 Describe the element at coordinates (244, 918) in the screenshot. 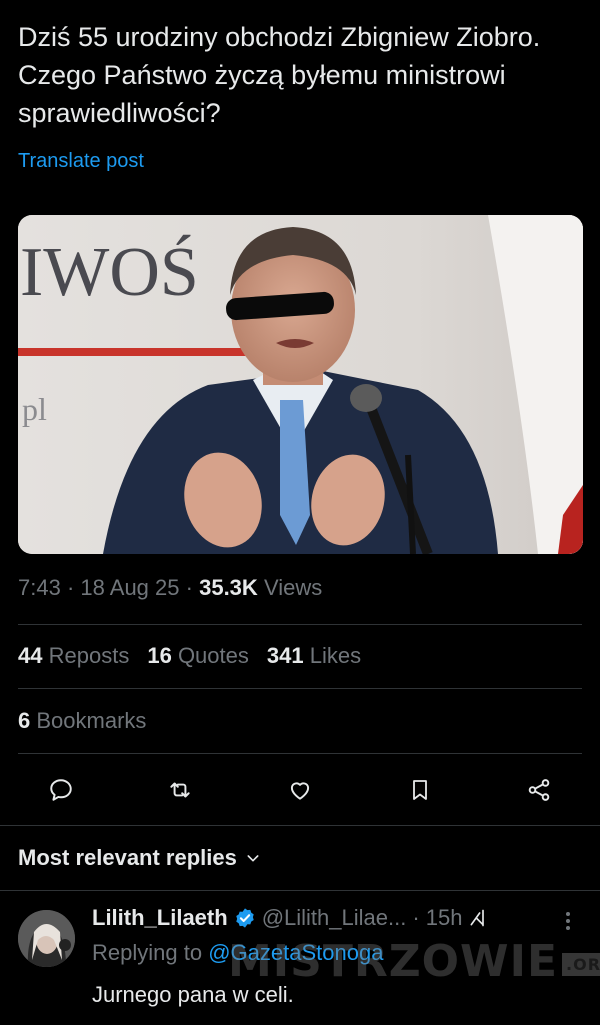

I see `verified-badge-icon` at that location.